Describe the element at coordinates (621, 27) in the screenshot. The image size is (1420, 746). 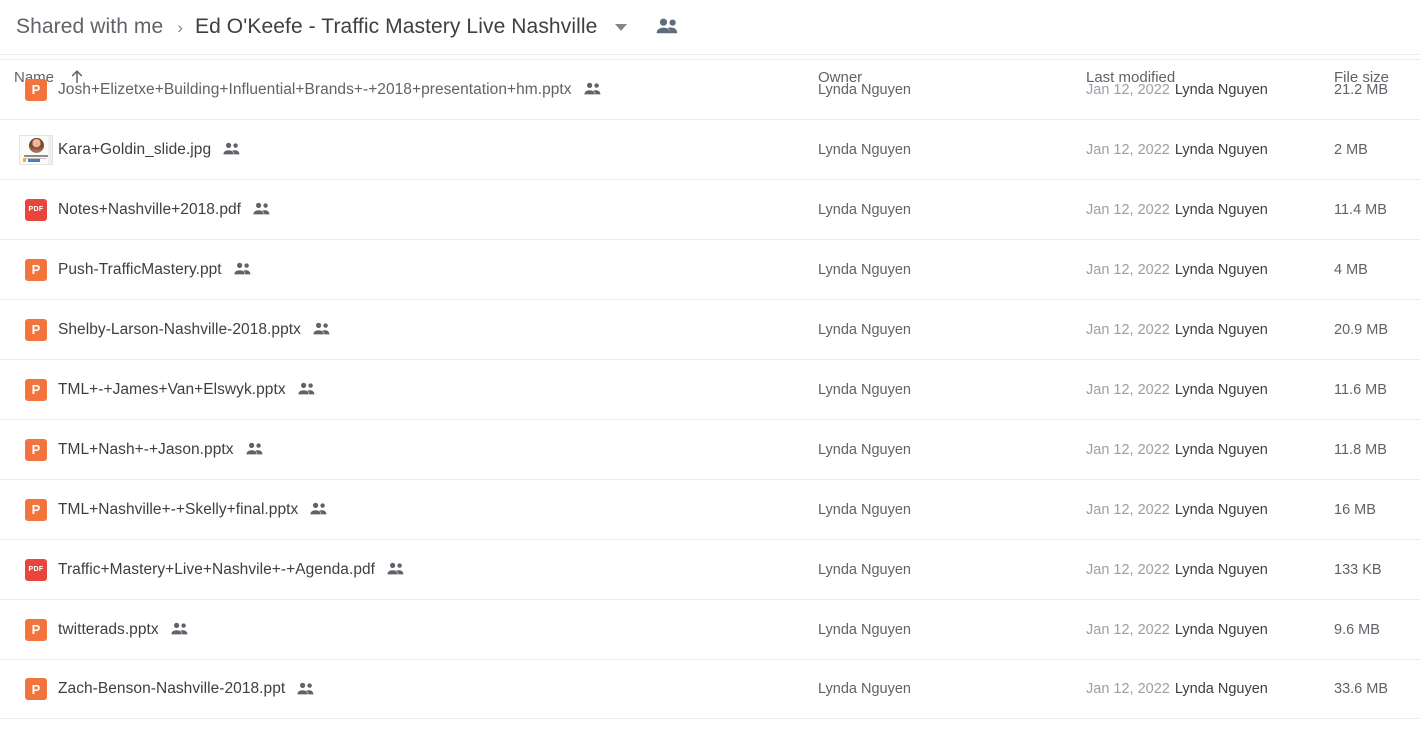
I see `chevron-down-icon` at that location.